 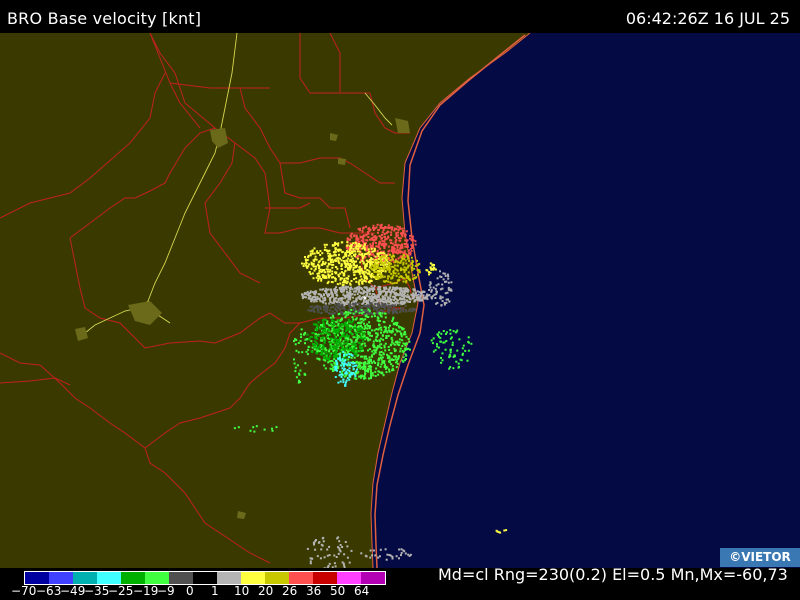 I want to click on scale-tick-label: 26, so click(x=290, y=591).